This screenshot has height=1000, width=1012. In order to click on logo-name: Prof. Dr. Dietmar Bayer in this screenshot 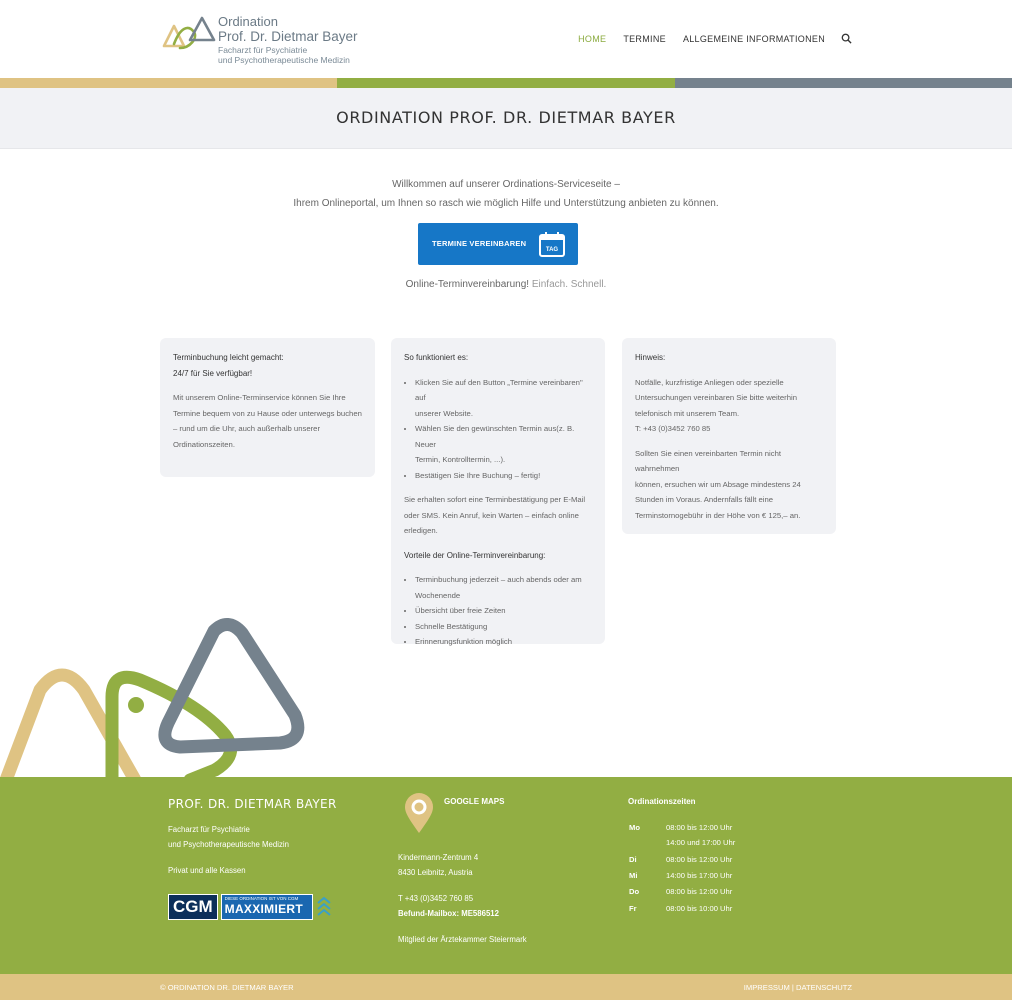, I will do `click(288, 36)`.